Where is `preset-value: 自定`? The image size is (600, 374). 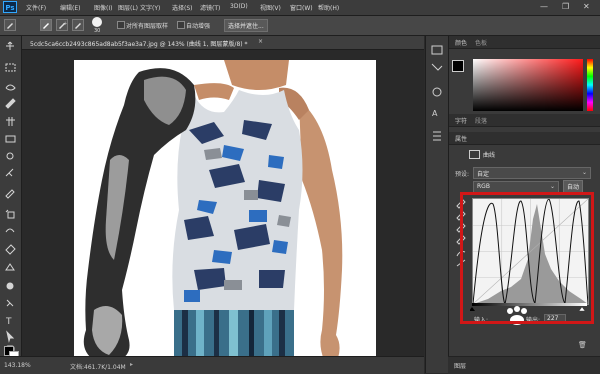
preset-value: 自定 is located at coordinates (483, 174).